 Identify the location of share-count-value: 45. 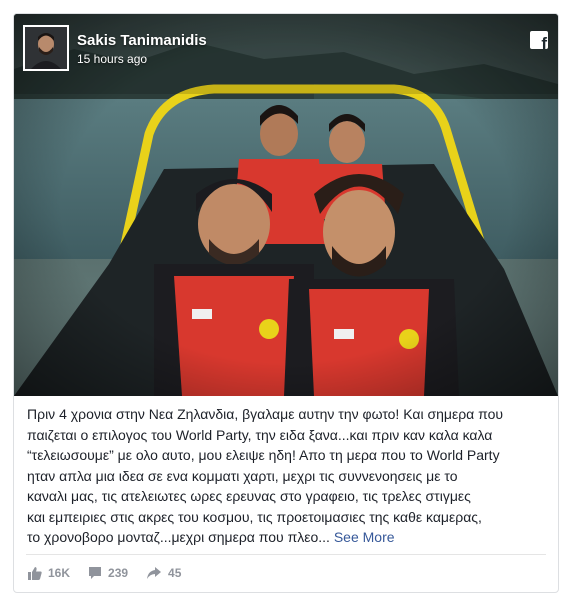
(175, 573).